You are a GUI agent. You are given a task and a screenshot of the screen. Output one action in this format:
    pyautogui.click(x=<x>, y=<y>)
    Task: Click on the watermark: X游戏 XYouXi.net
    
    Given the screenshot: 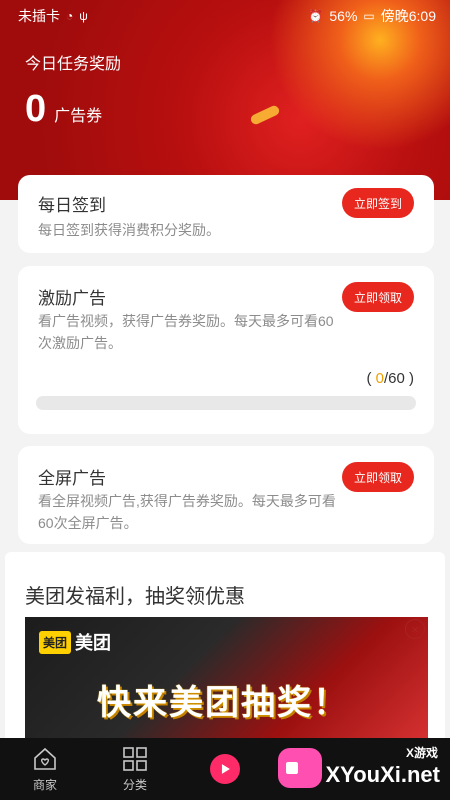 What is the action you would take?
    pyautogui.click(x=359, y=769)
    